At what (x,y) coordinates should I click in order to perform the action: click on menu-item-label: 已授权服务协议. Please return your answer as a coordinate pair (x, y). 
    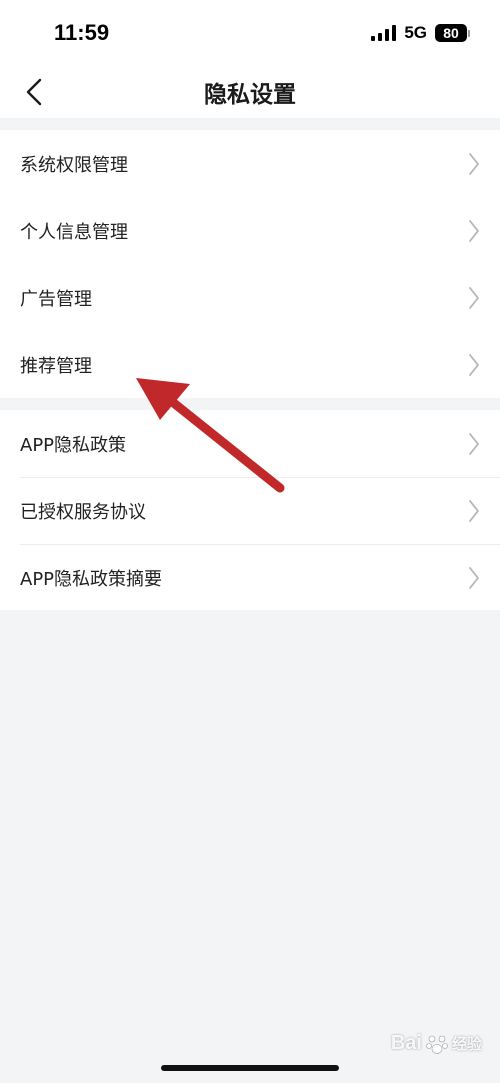
    Looking at the image, I should click on (83, 512).